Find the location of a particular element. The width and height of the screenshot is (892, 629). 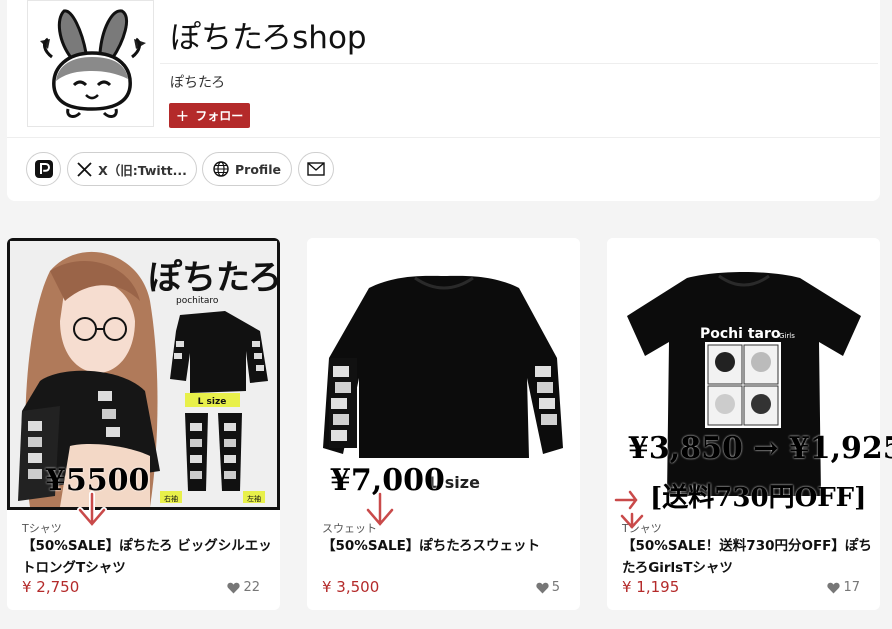

x-logo-icon is located at coordinates (84, 169).